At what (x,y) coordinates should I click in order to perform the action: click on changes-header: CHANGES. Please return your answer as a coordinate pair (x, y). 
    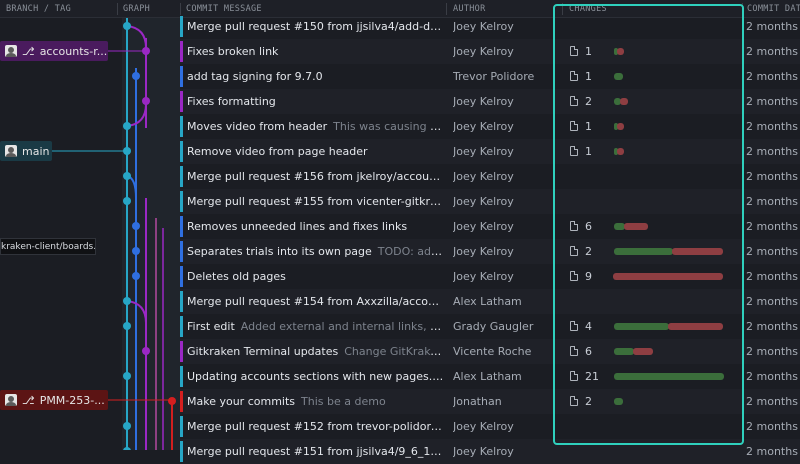
    Looking at the image, I should click on (588, 9).